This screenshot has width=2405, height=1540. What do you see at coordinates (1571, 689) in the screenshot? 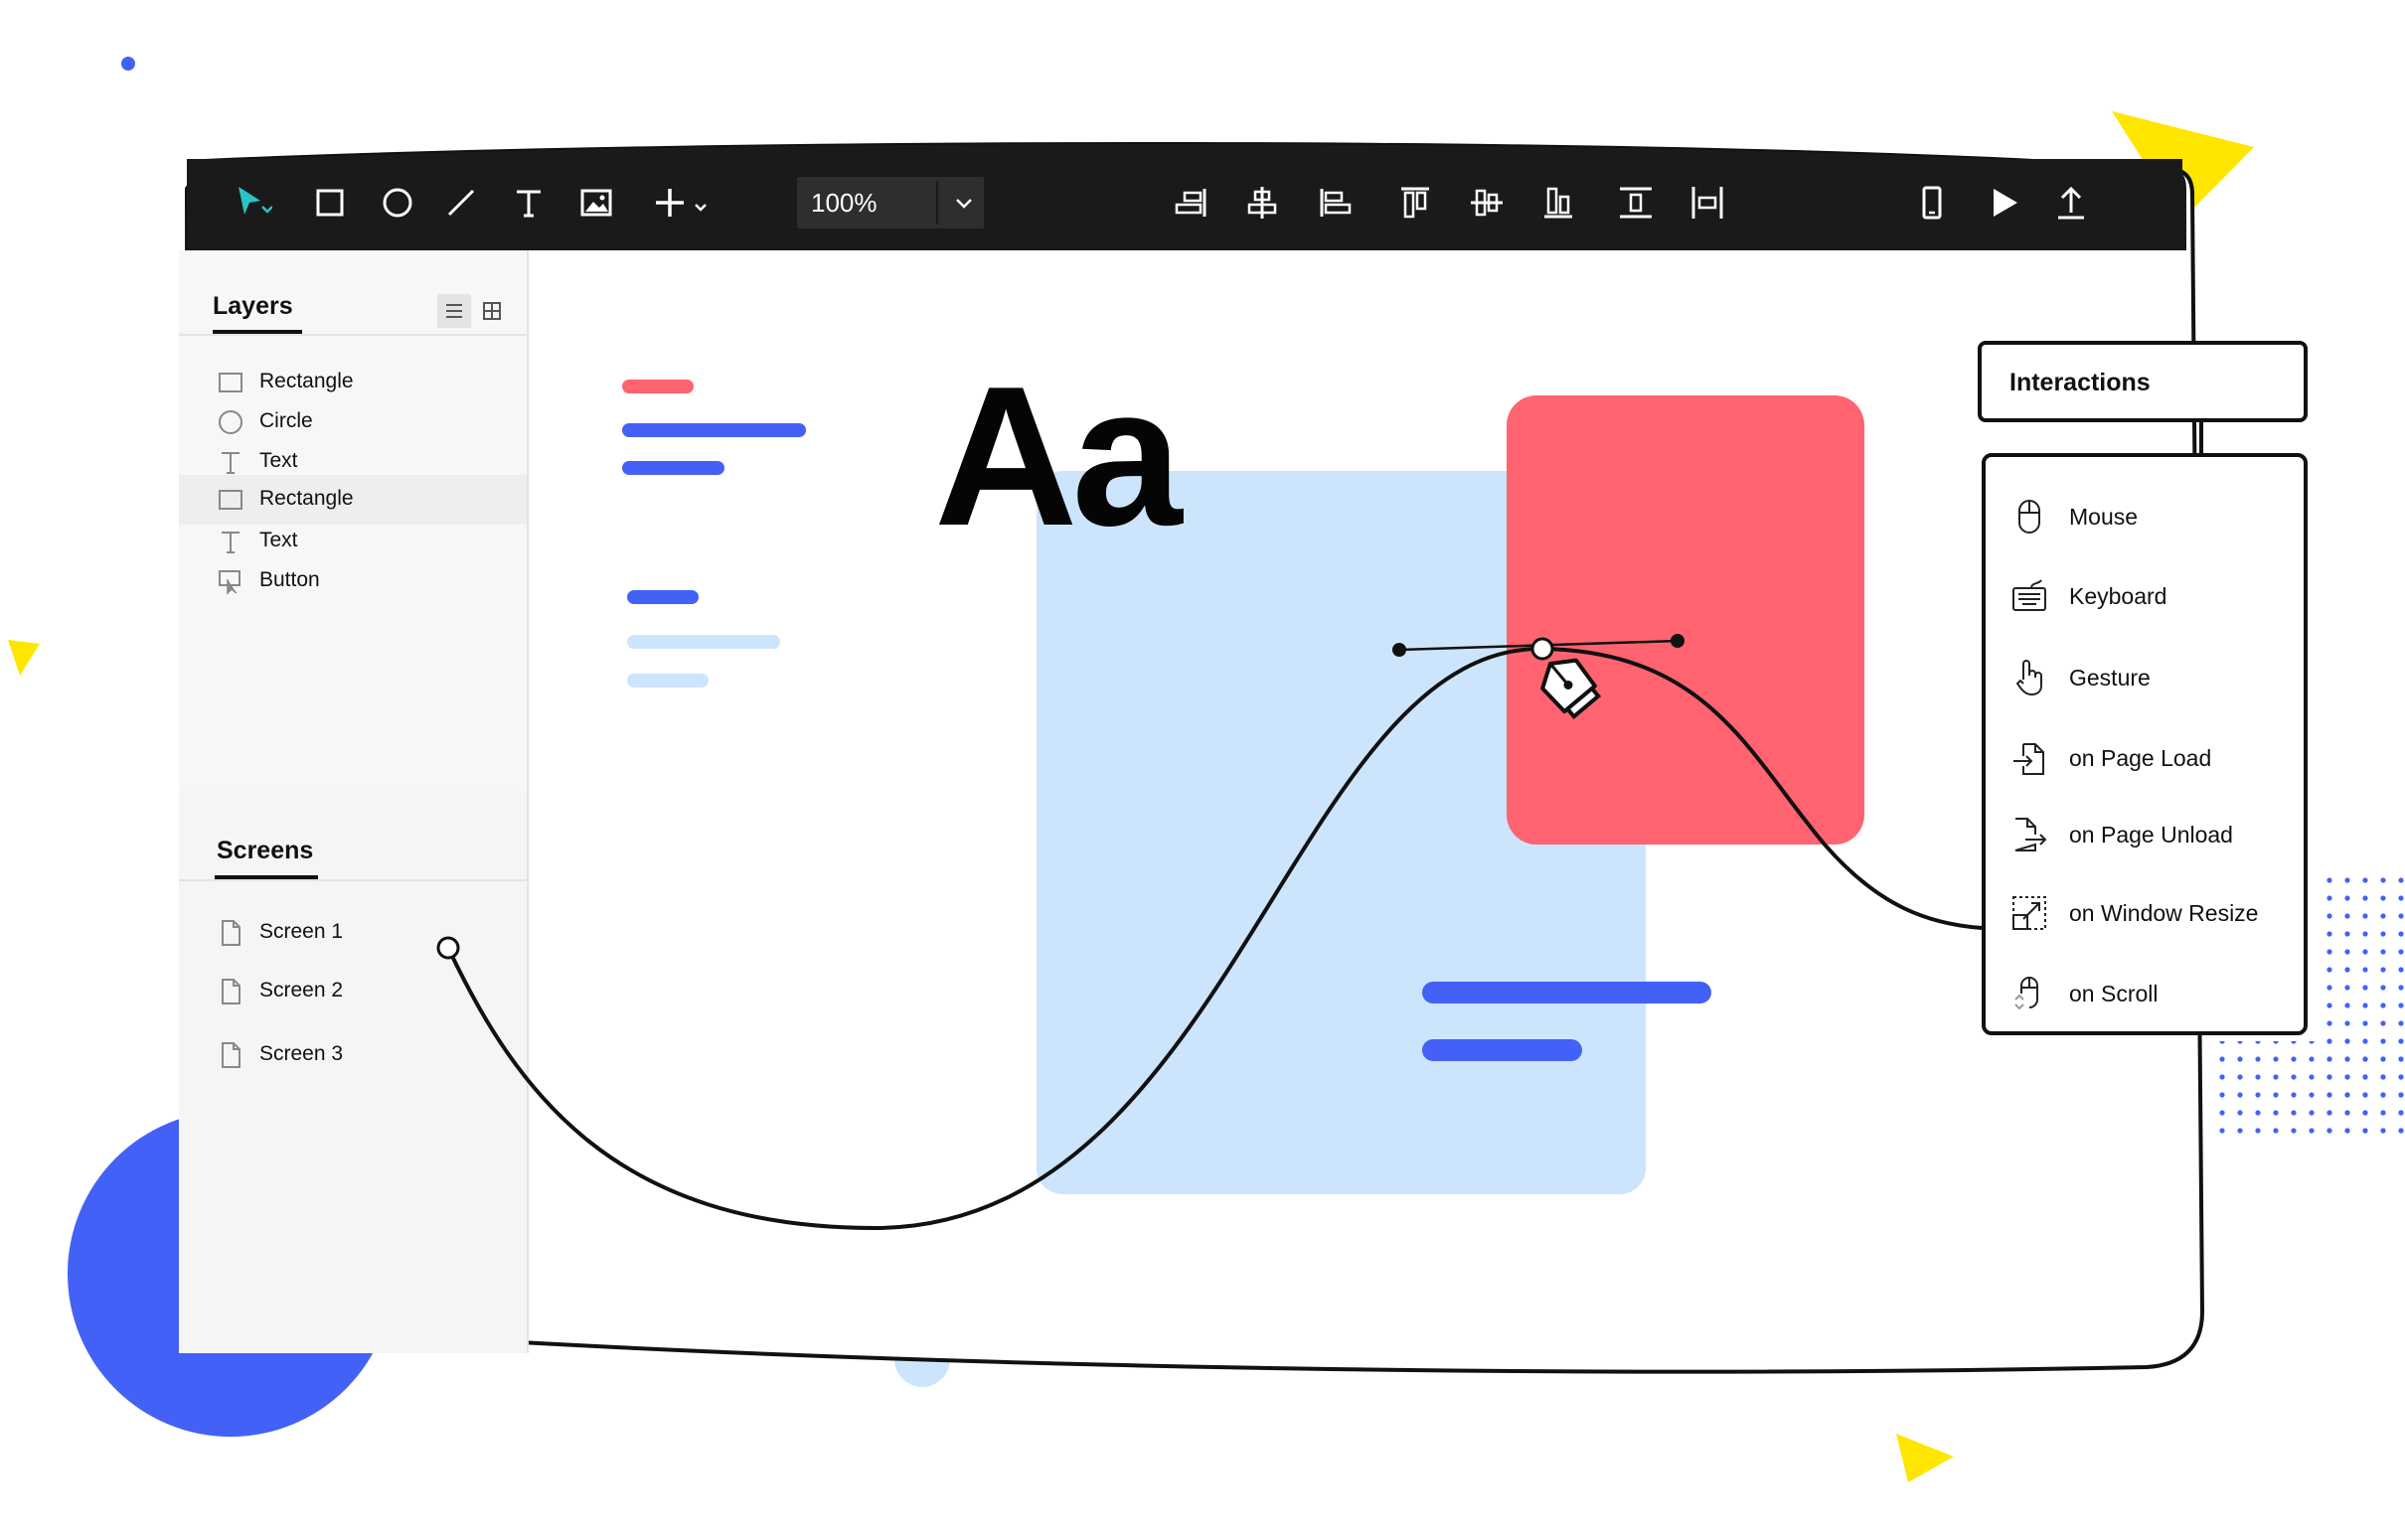
I see `pen-tool-cursor-icon` at bounding box center [1571, 689].